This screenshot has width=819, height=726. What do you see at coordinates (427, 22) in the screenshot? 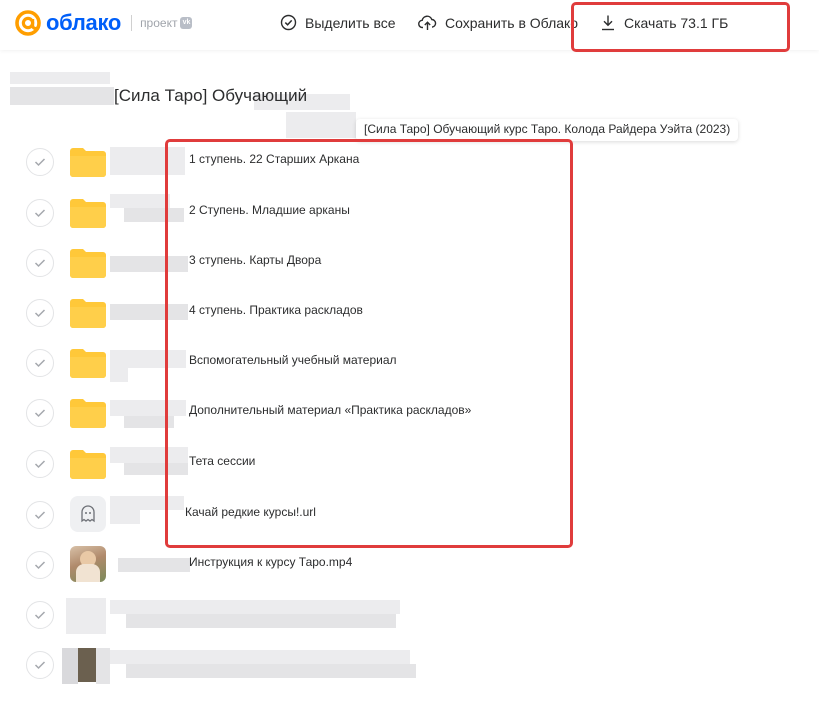
I see `cloud-upload-icon` at bounding box center [427, 22].